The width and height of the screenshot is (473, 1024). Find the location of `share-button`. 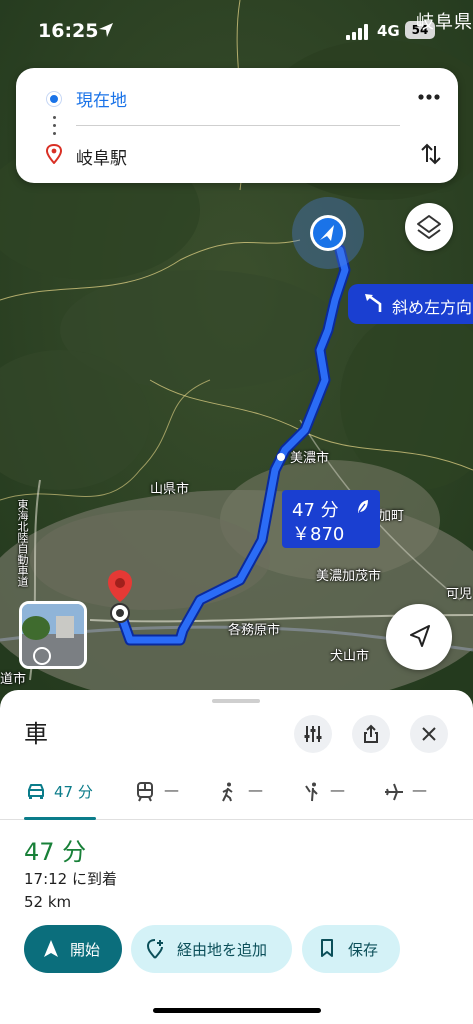

share-button is located at coordinates (371, 734).